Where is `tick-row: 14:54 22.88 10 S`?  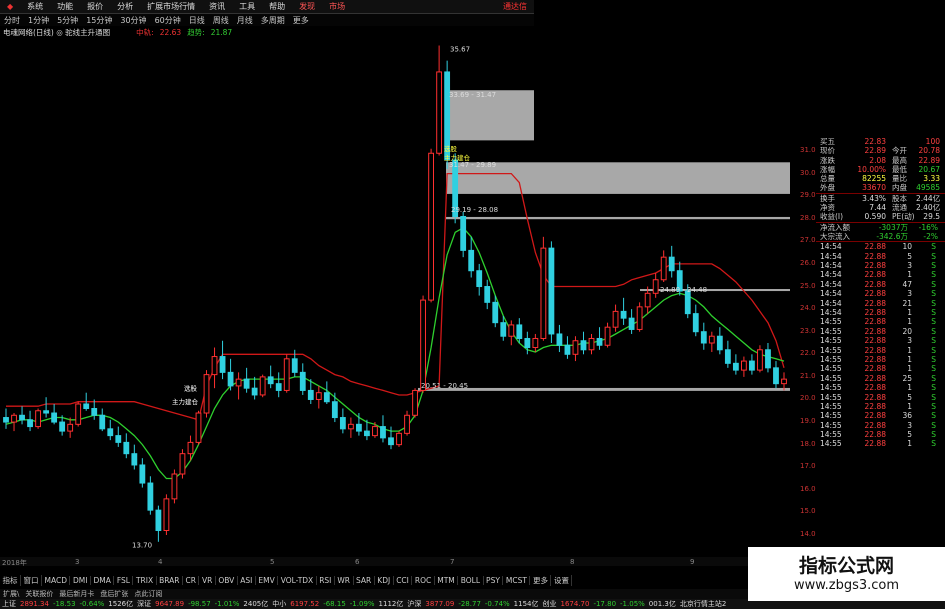 tick-row: 14:54 22.88 10 S is located at coordinates (880, 246).